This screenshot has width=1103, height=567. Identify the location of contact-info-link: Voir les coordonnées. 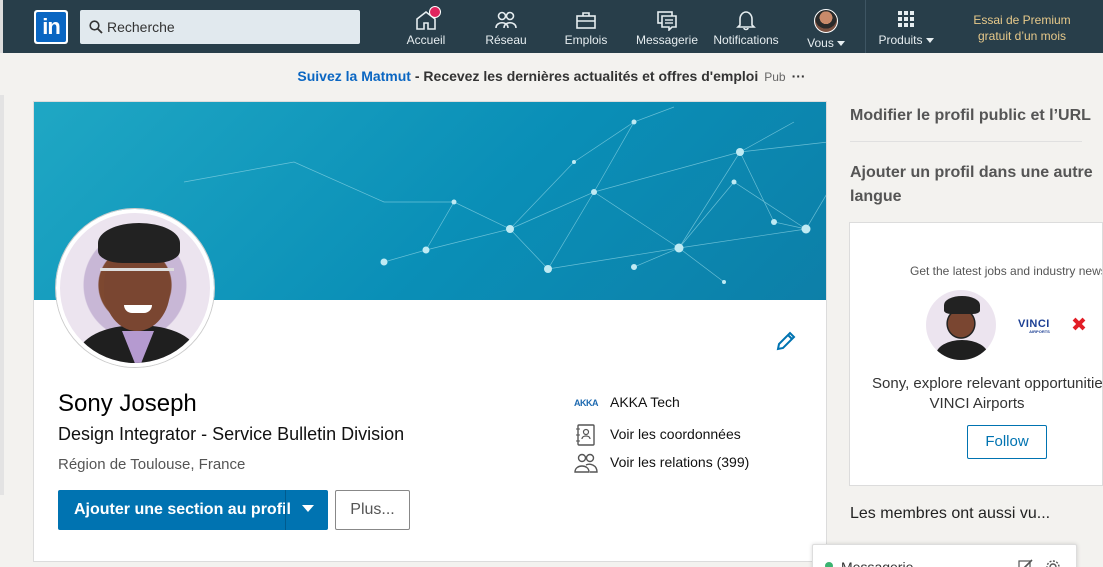
(675, 434).